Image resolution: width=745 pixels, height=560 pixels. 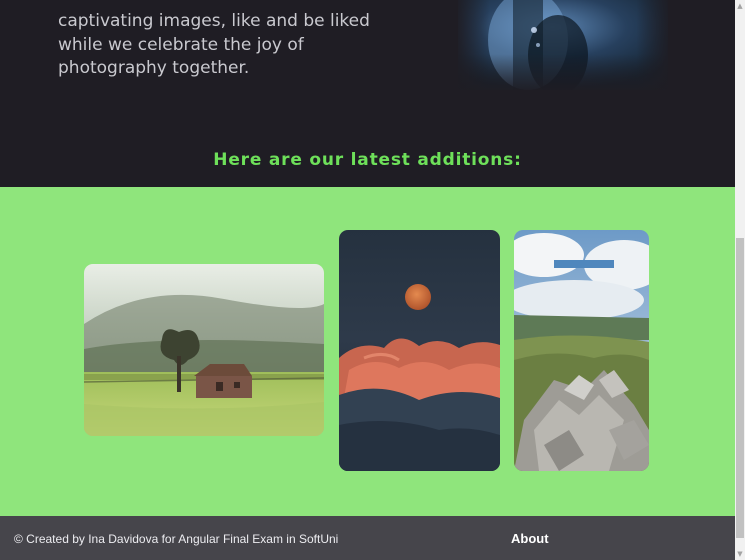 What do you see at coordinates (214, 21) in the screenshot?
I see `intro-line: captivating images, like and be liked` at bounding box center [214, 21].